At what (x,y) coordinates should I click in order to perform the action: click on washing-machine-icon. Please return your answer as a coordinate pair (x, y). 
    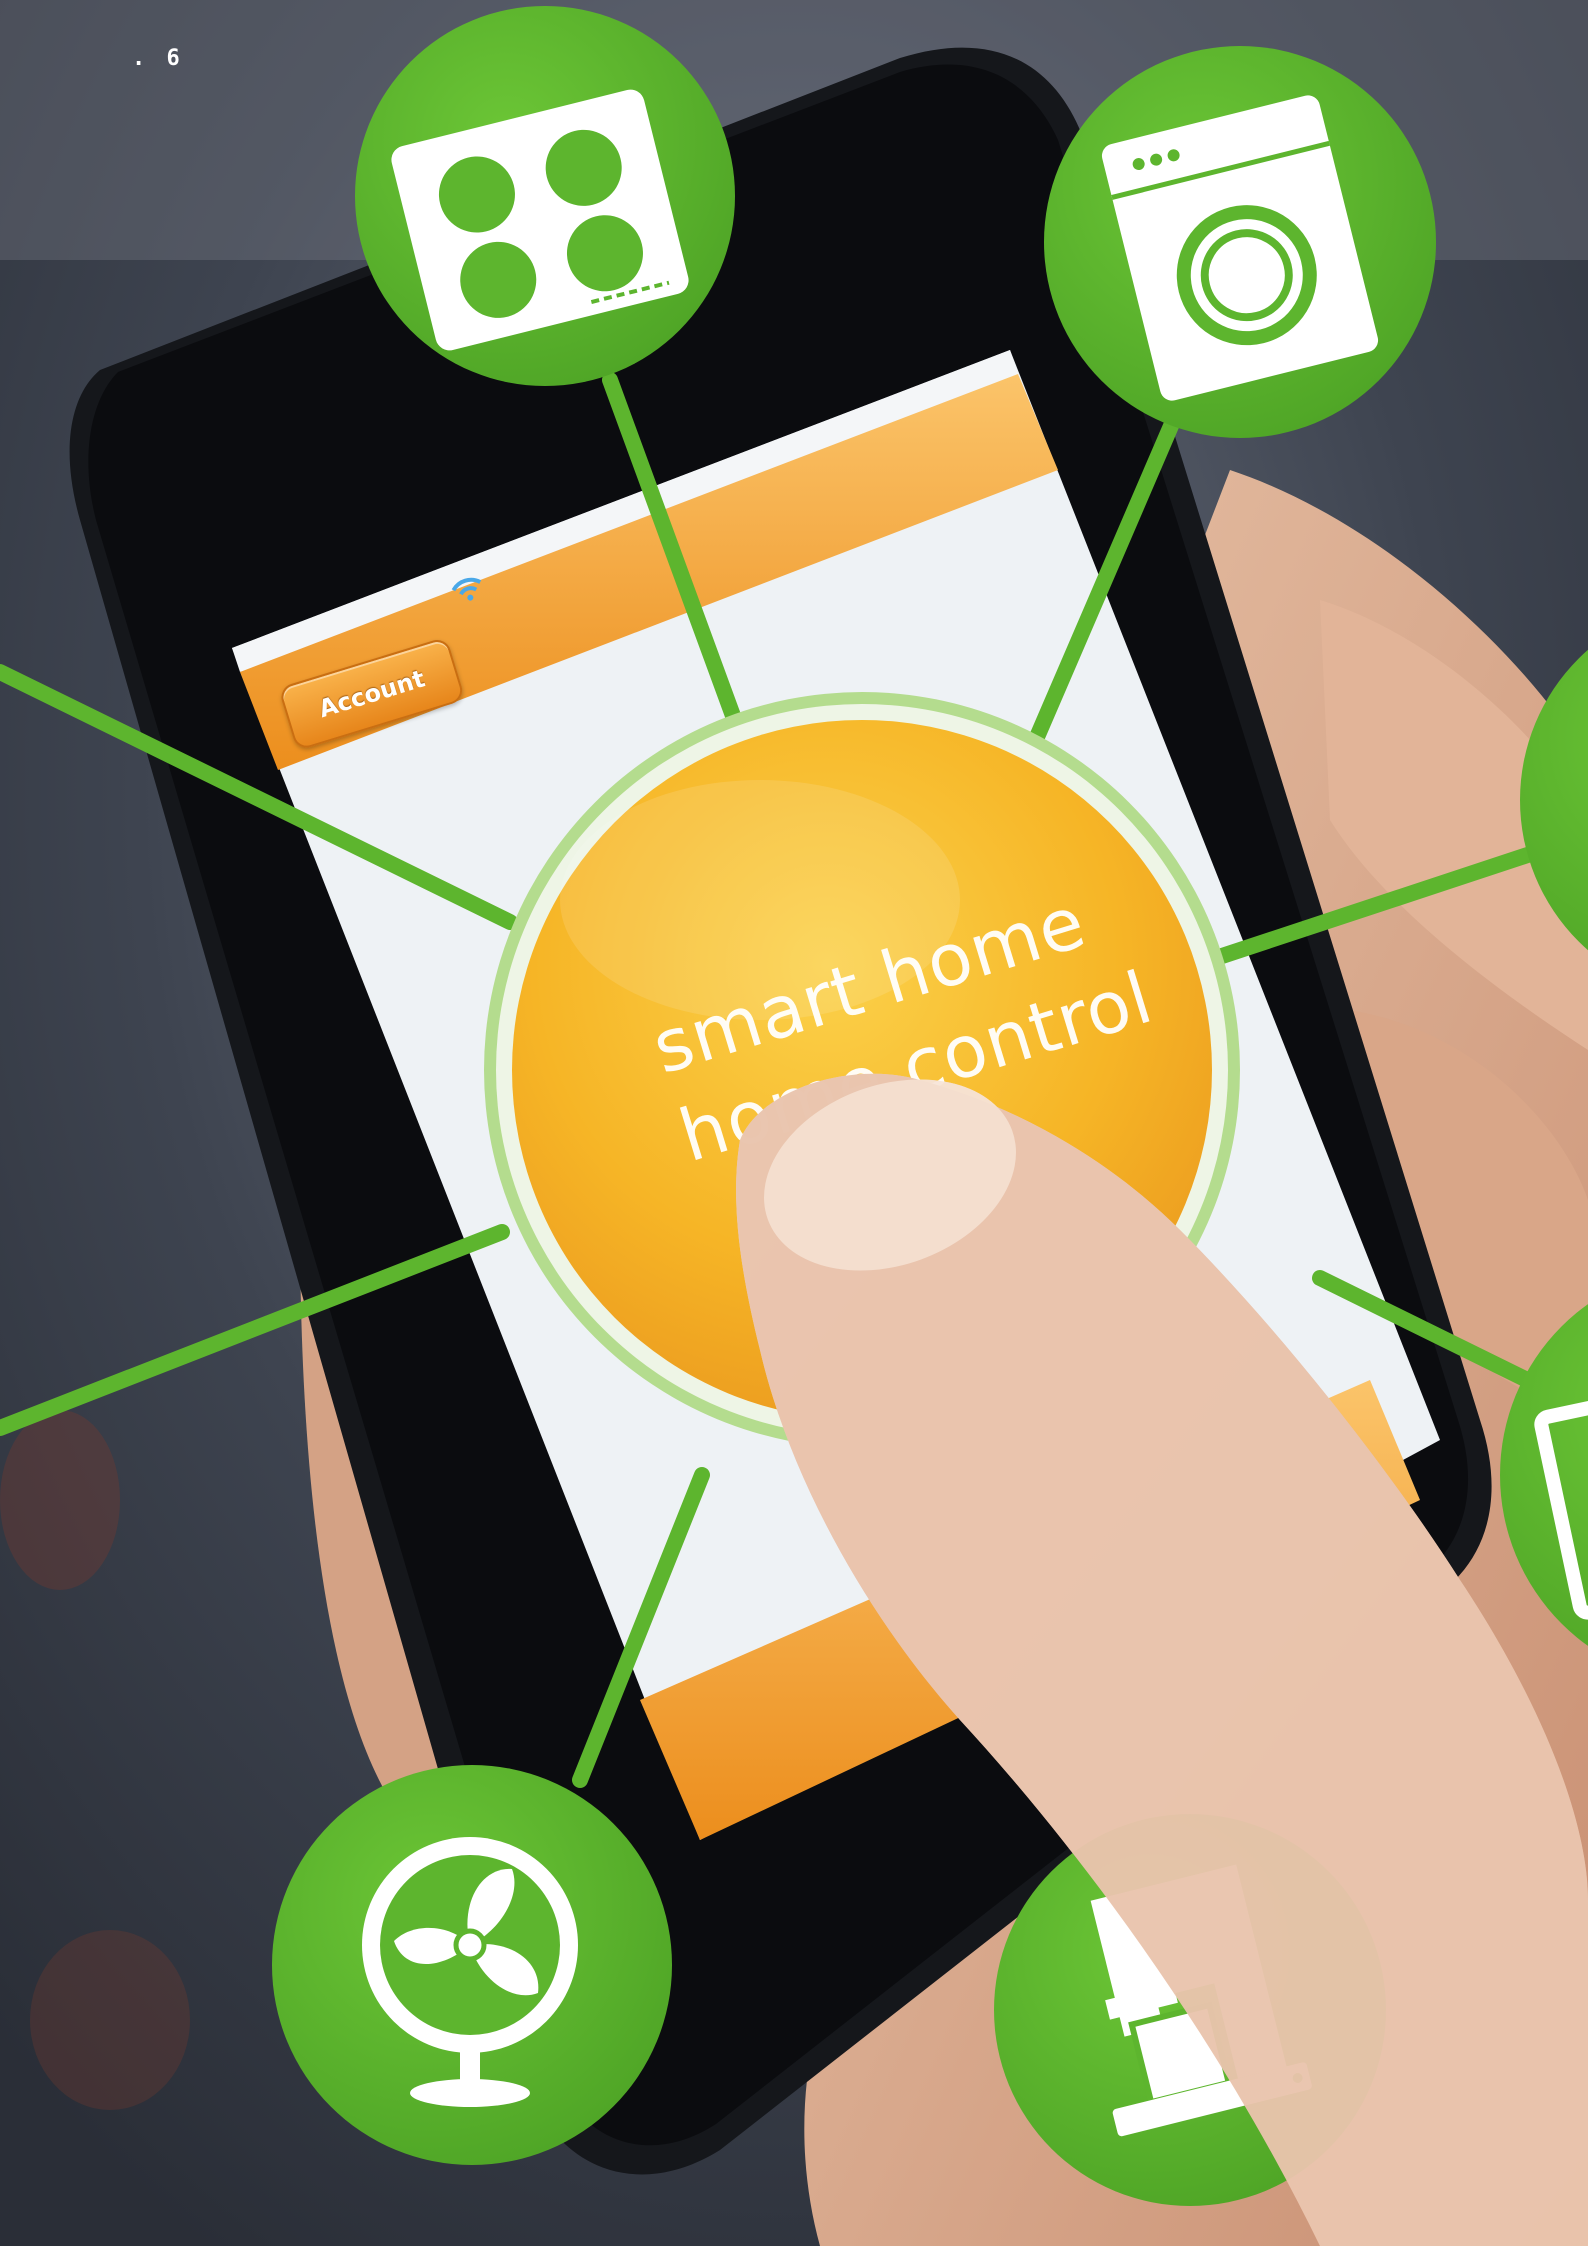
    Looking at the image, I should click on (1240, 242).